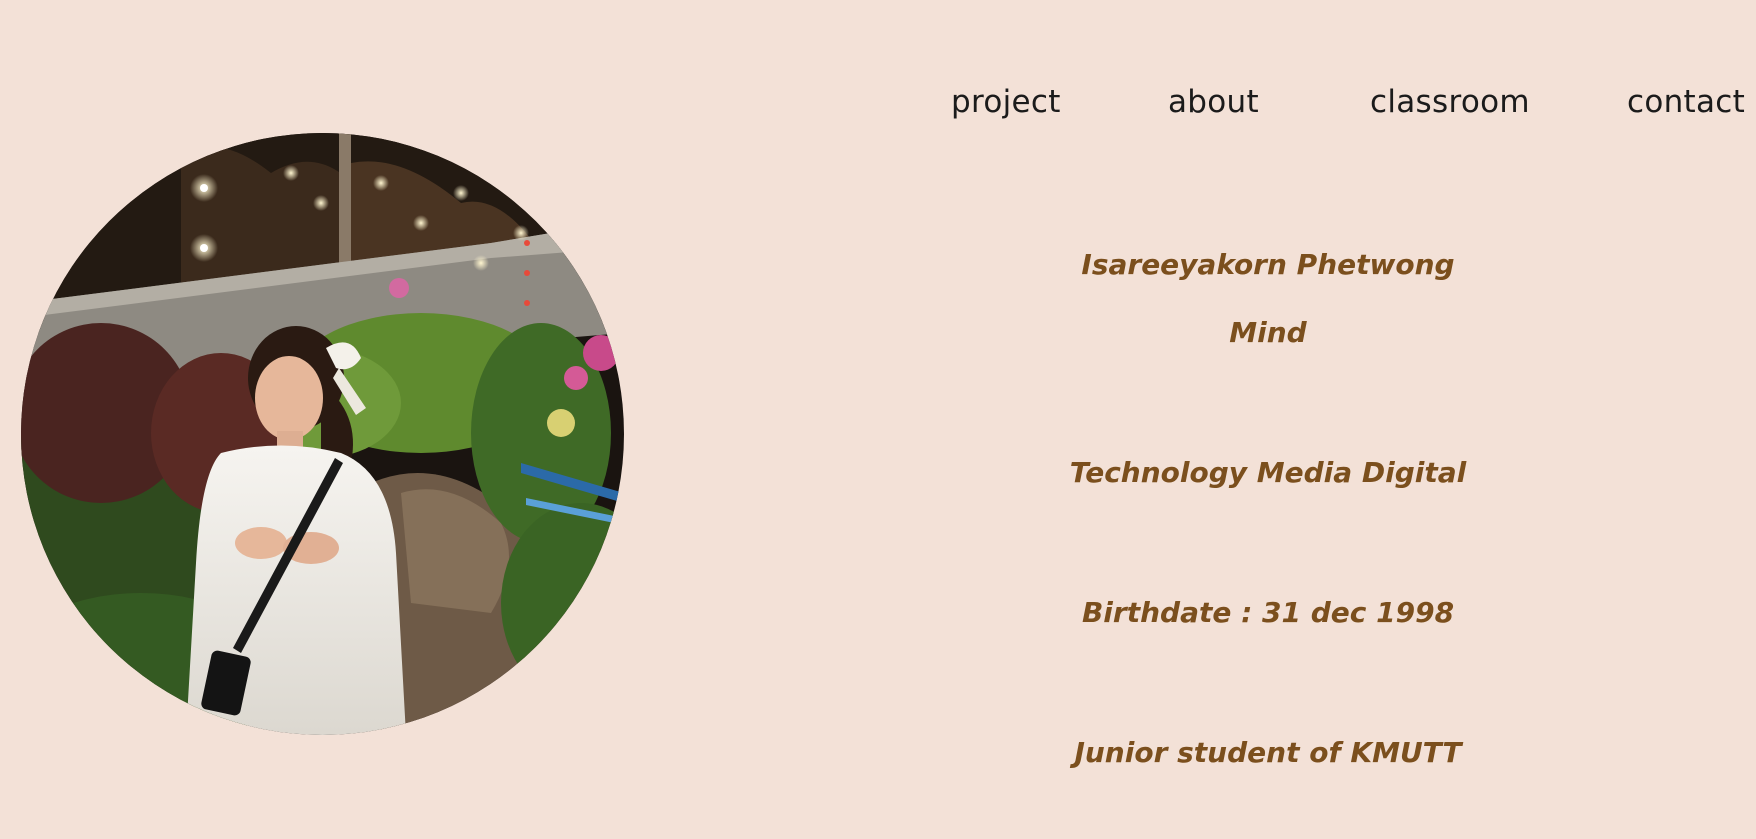 This screenshot has height=839, width=1756. Describe the element at coordinates (1686, 102) in the screenshot. I see `nav-link-contact: contact` at that location.